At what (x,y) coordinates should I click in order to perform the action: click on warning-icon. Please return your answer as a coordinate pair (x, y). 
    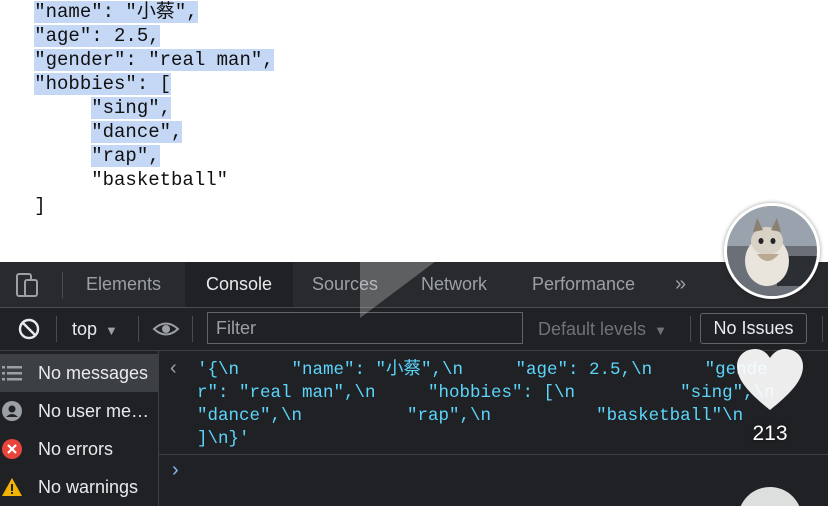
    Looking at the image, I should click on (12, 487).